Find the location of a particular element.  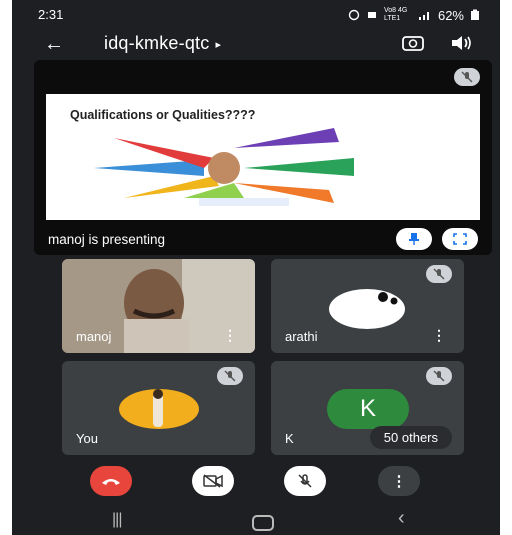

end-call-button is located at coordinates (111, 481).